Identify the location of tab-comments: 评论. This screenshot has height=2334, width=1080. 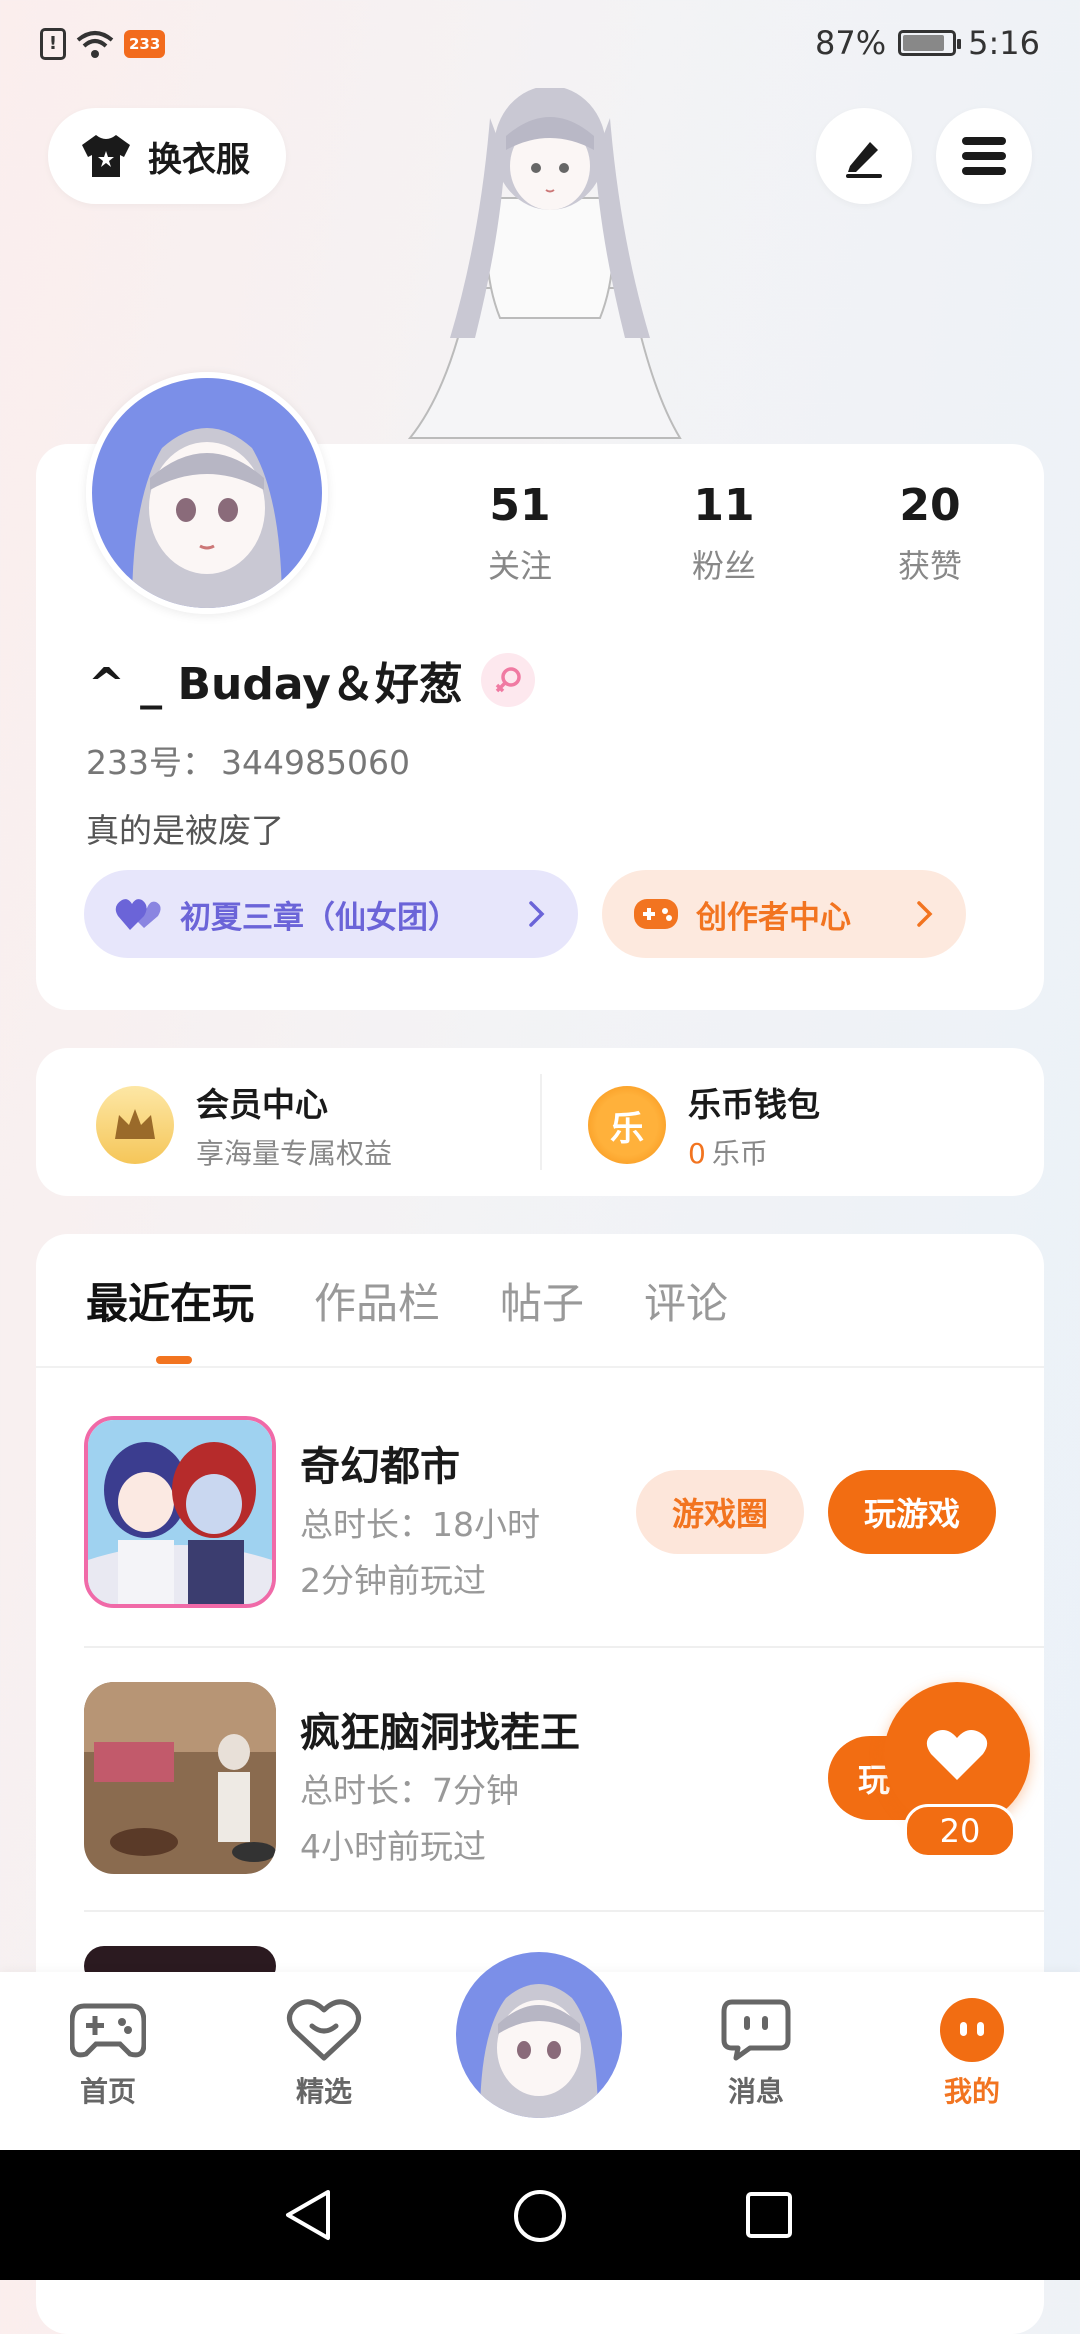
(686, 1300).